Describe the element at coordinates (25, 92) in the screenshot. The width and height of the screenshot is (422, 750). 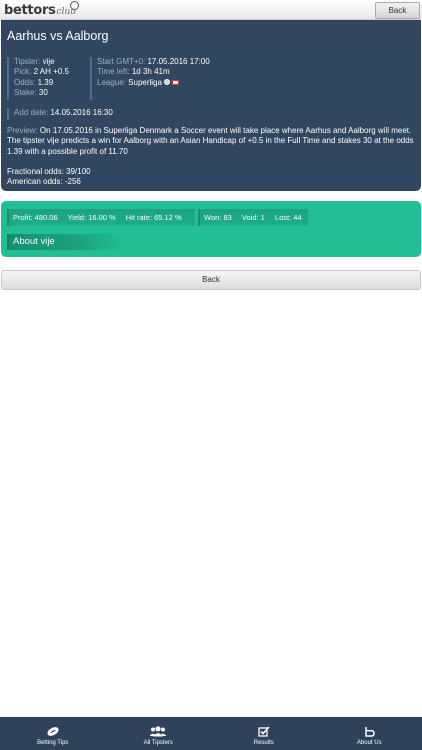
I see `stake-label: Stake:` at that location.